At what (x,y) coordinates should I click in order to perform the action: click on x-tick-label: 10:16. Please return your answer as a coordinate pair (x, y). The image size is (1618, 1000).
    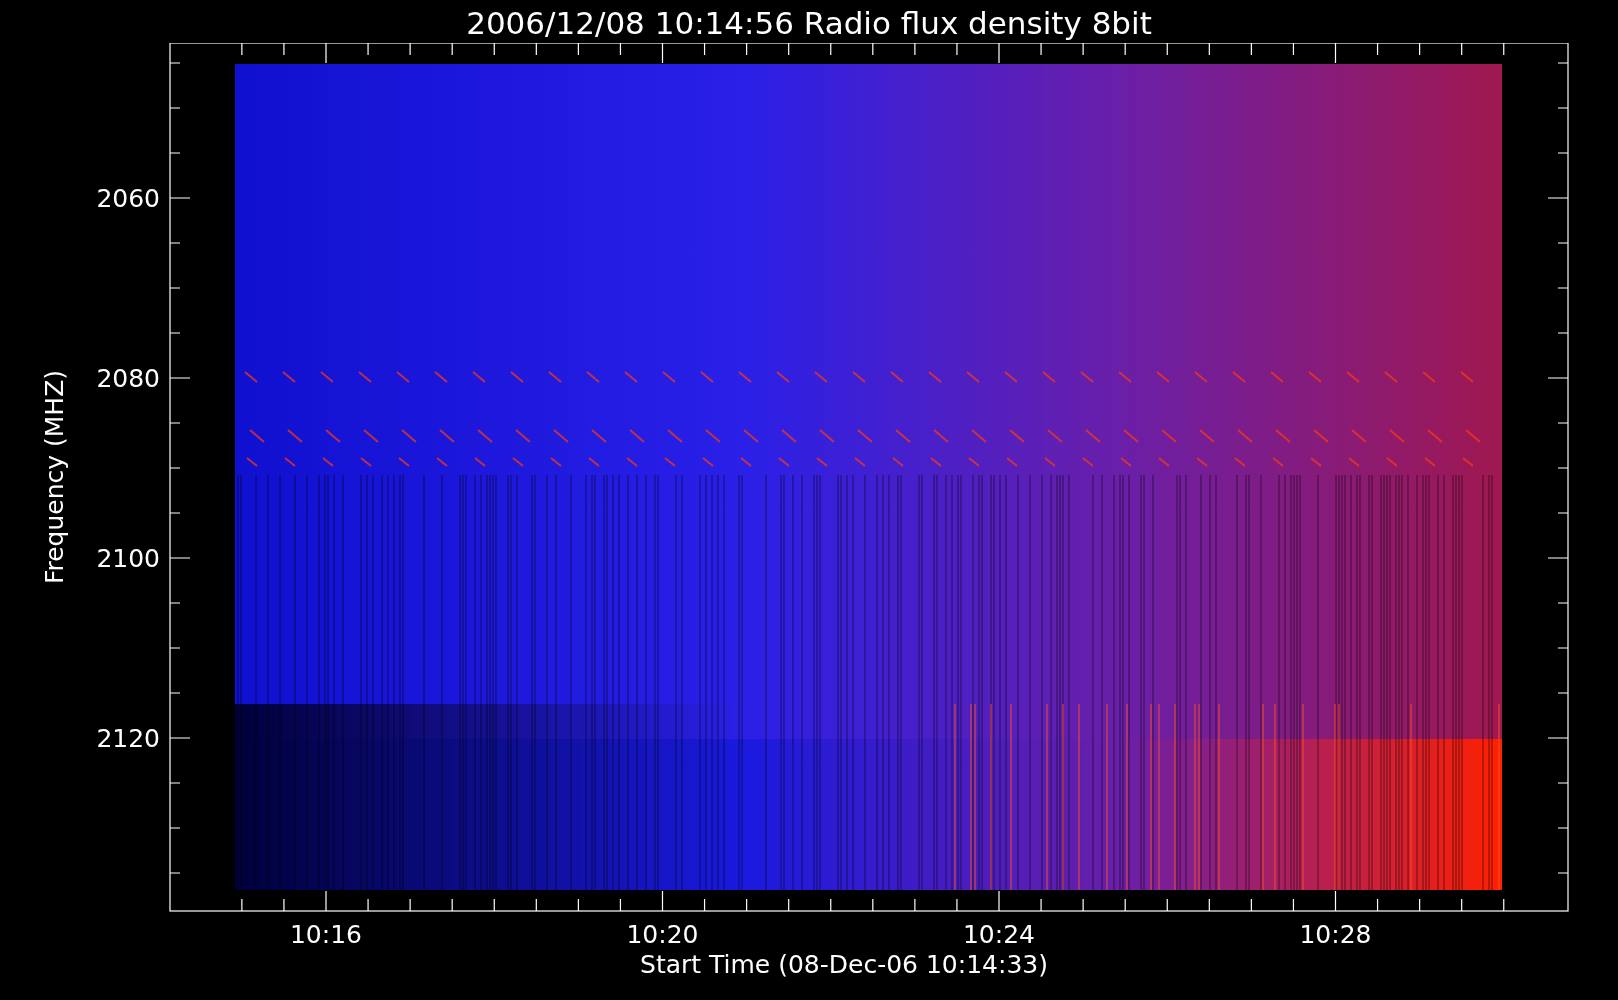
    Looking at the image, I should click on (326, 934).